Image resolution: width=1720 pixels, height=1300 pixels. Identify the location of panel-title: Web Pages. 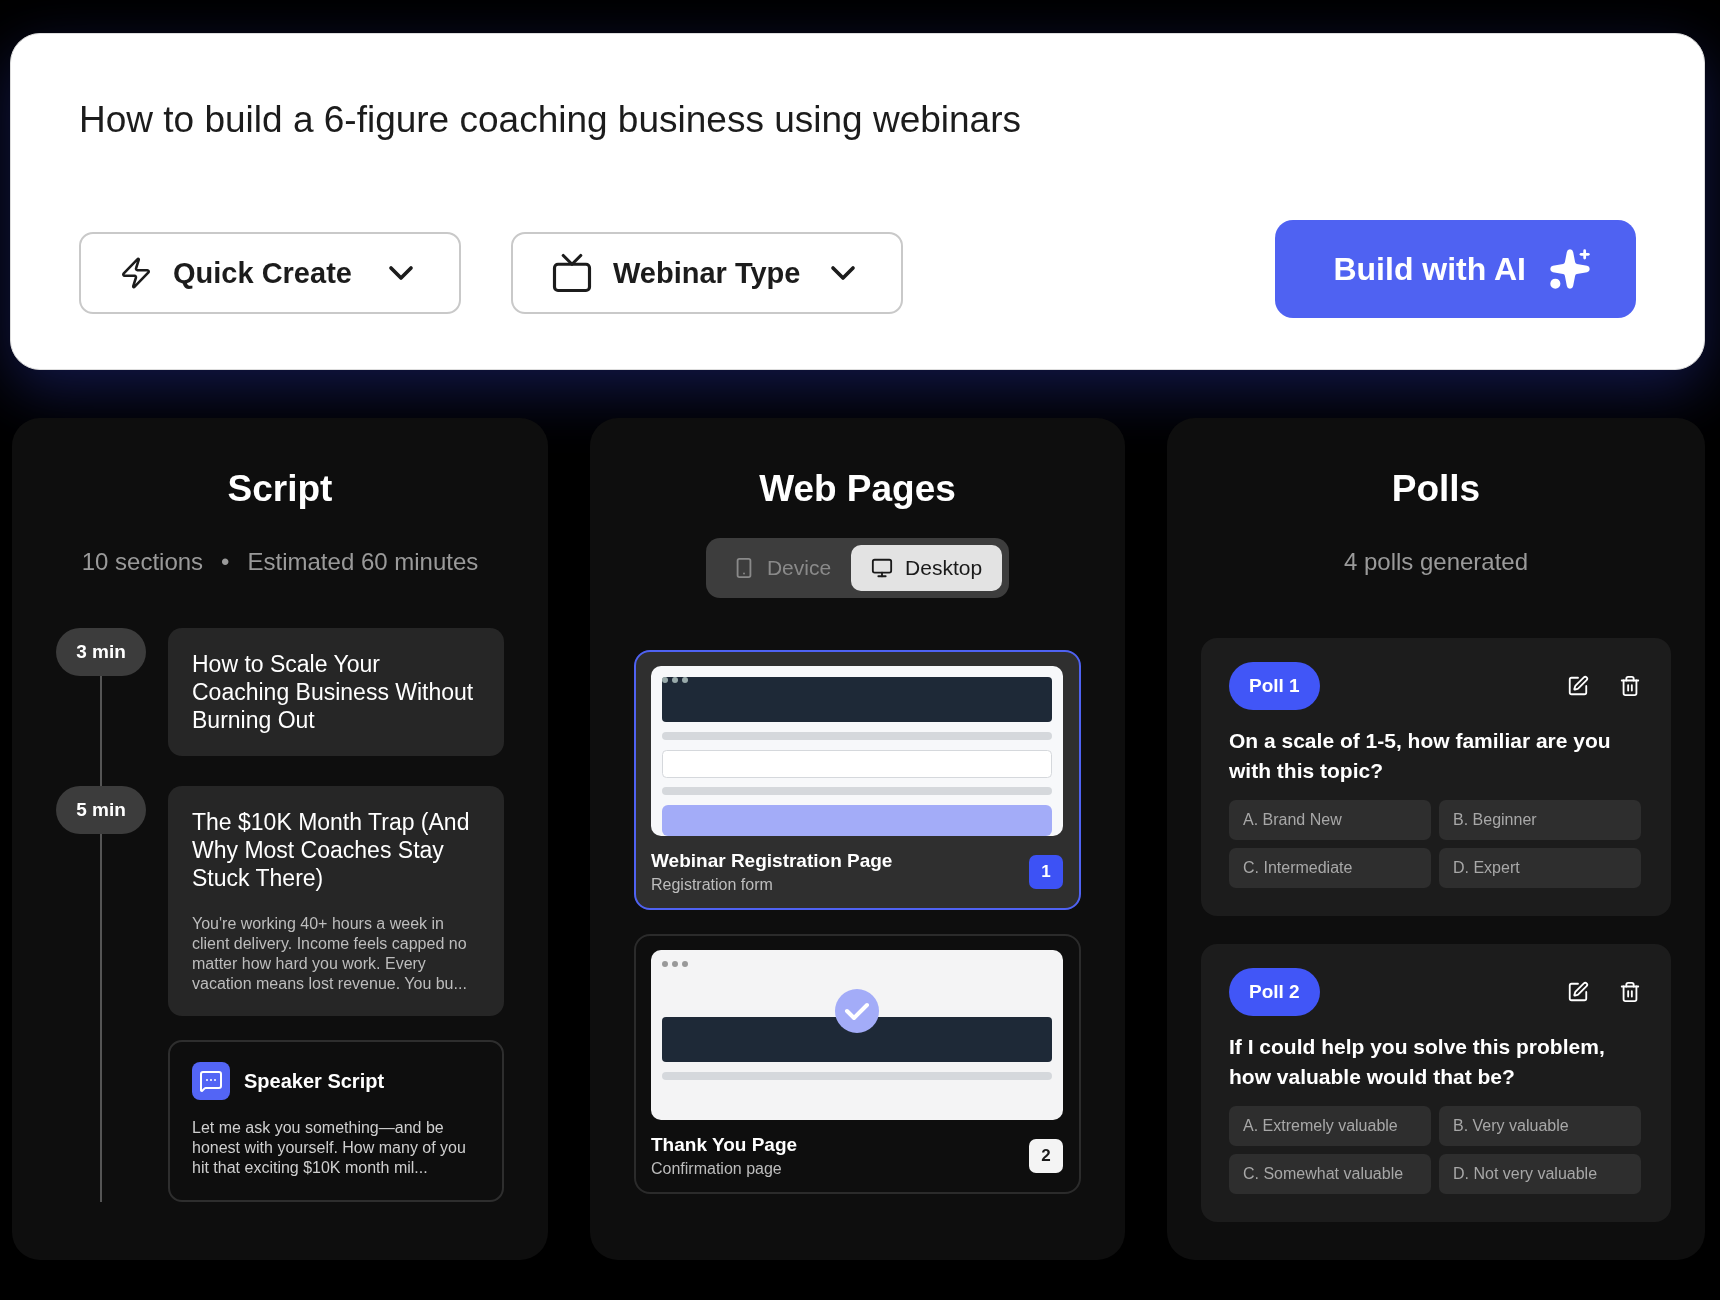
(857, 489).